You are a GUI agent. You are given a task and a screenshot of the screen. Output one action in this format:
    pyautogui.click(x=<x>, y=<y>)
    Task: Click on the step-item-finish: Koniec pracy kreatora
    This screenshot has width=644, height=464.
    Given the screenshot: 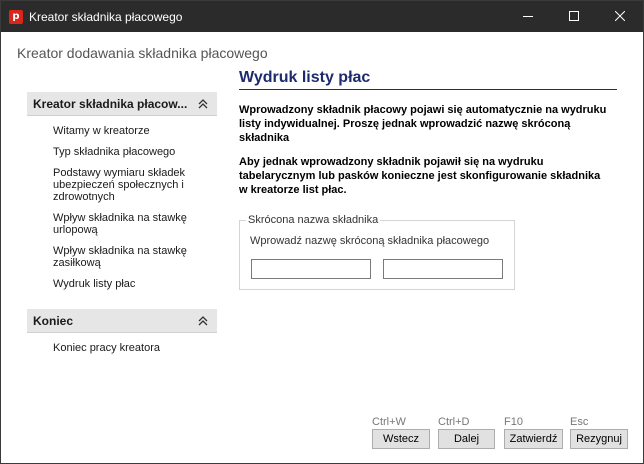 What is the action you would take?
    pyautogui.click(x=131, y=348)
    